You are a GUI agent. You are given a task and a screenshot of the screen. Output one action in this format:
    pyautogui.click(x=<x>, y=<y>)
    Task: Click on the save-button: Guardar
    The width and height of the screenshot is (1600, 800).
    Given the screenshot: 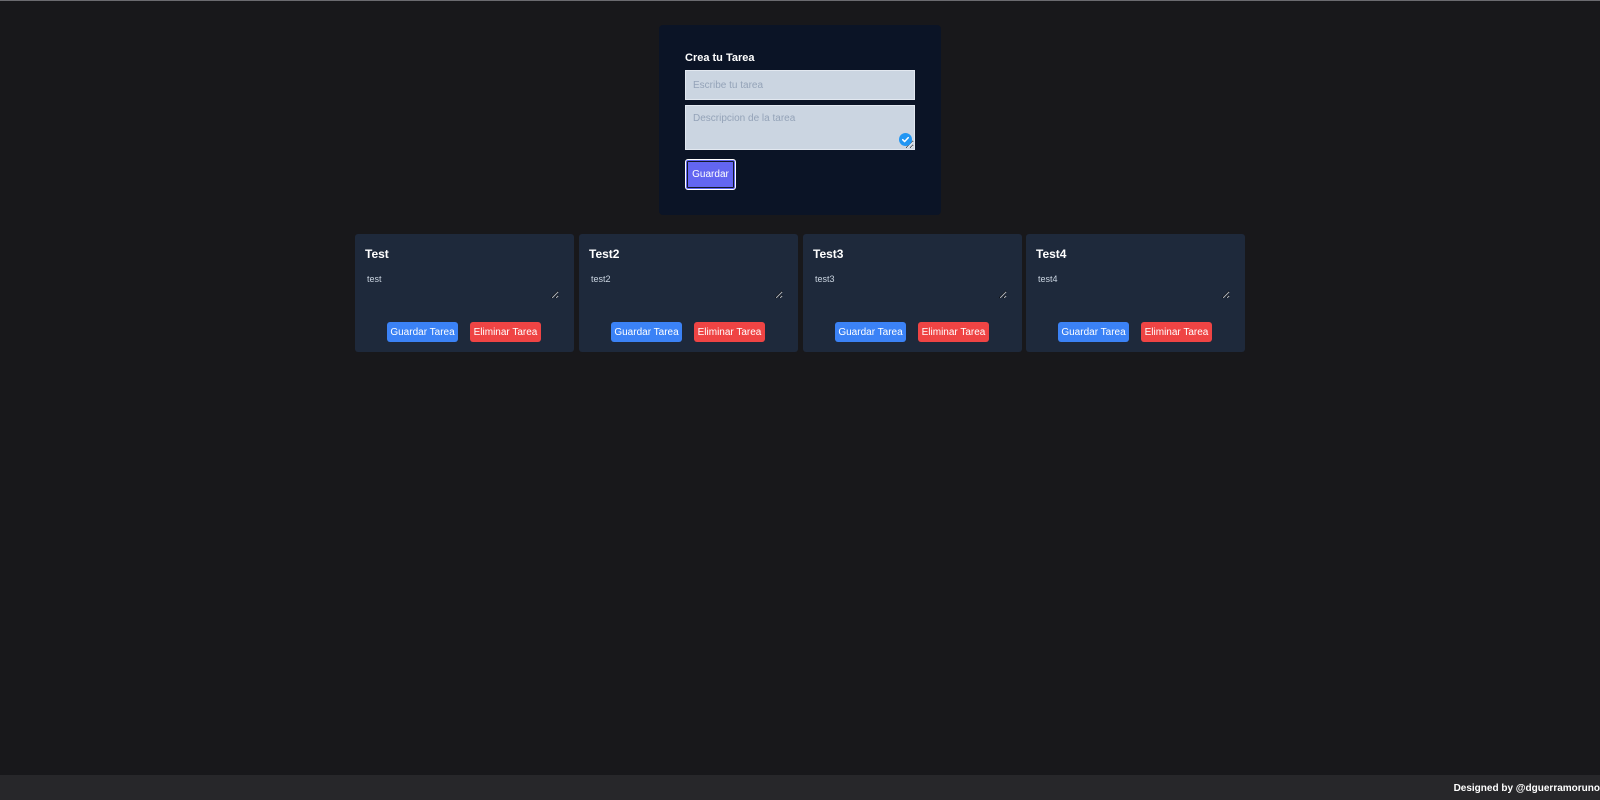 What is the action you would take?
    pyautogui.click(x=710, y=174)
    